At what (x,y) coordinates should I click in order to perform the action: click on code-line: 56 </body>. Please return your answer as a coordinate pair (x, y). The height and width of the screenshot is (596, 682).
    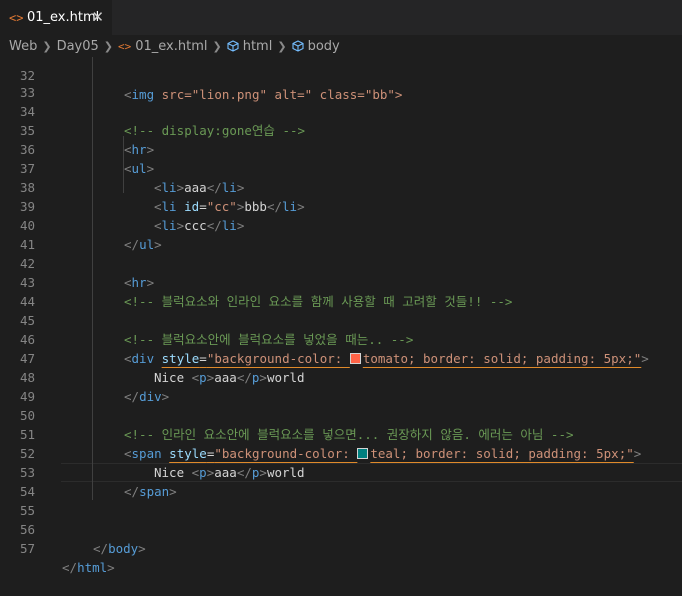
    Looking at the image, I should click on (82, 539).